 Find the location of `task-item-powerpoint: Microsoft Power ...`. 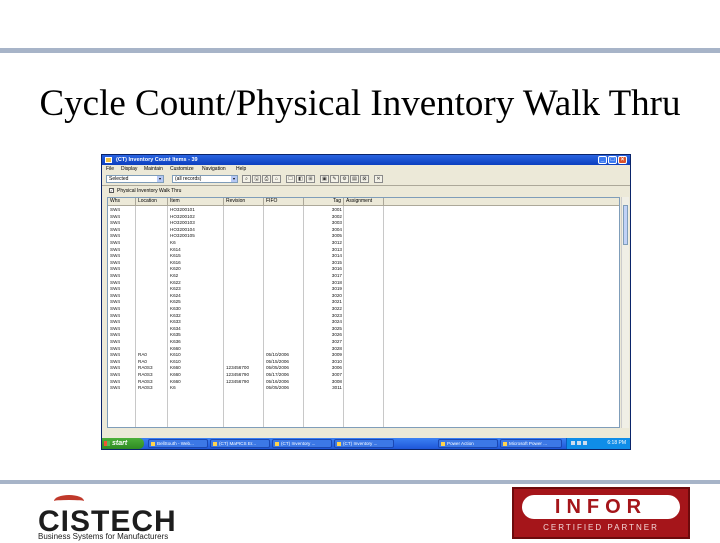

task-item-powerpoint: Microsoft Power ... is located at coordinates (531, 443).